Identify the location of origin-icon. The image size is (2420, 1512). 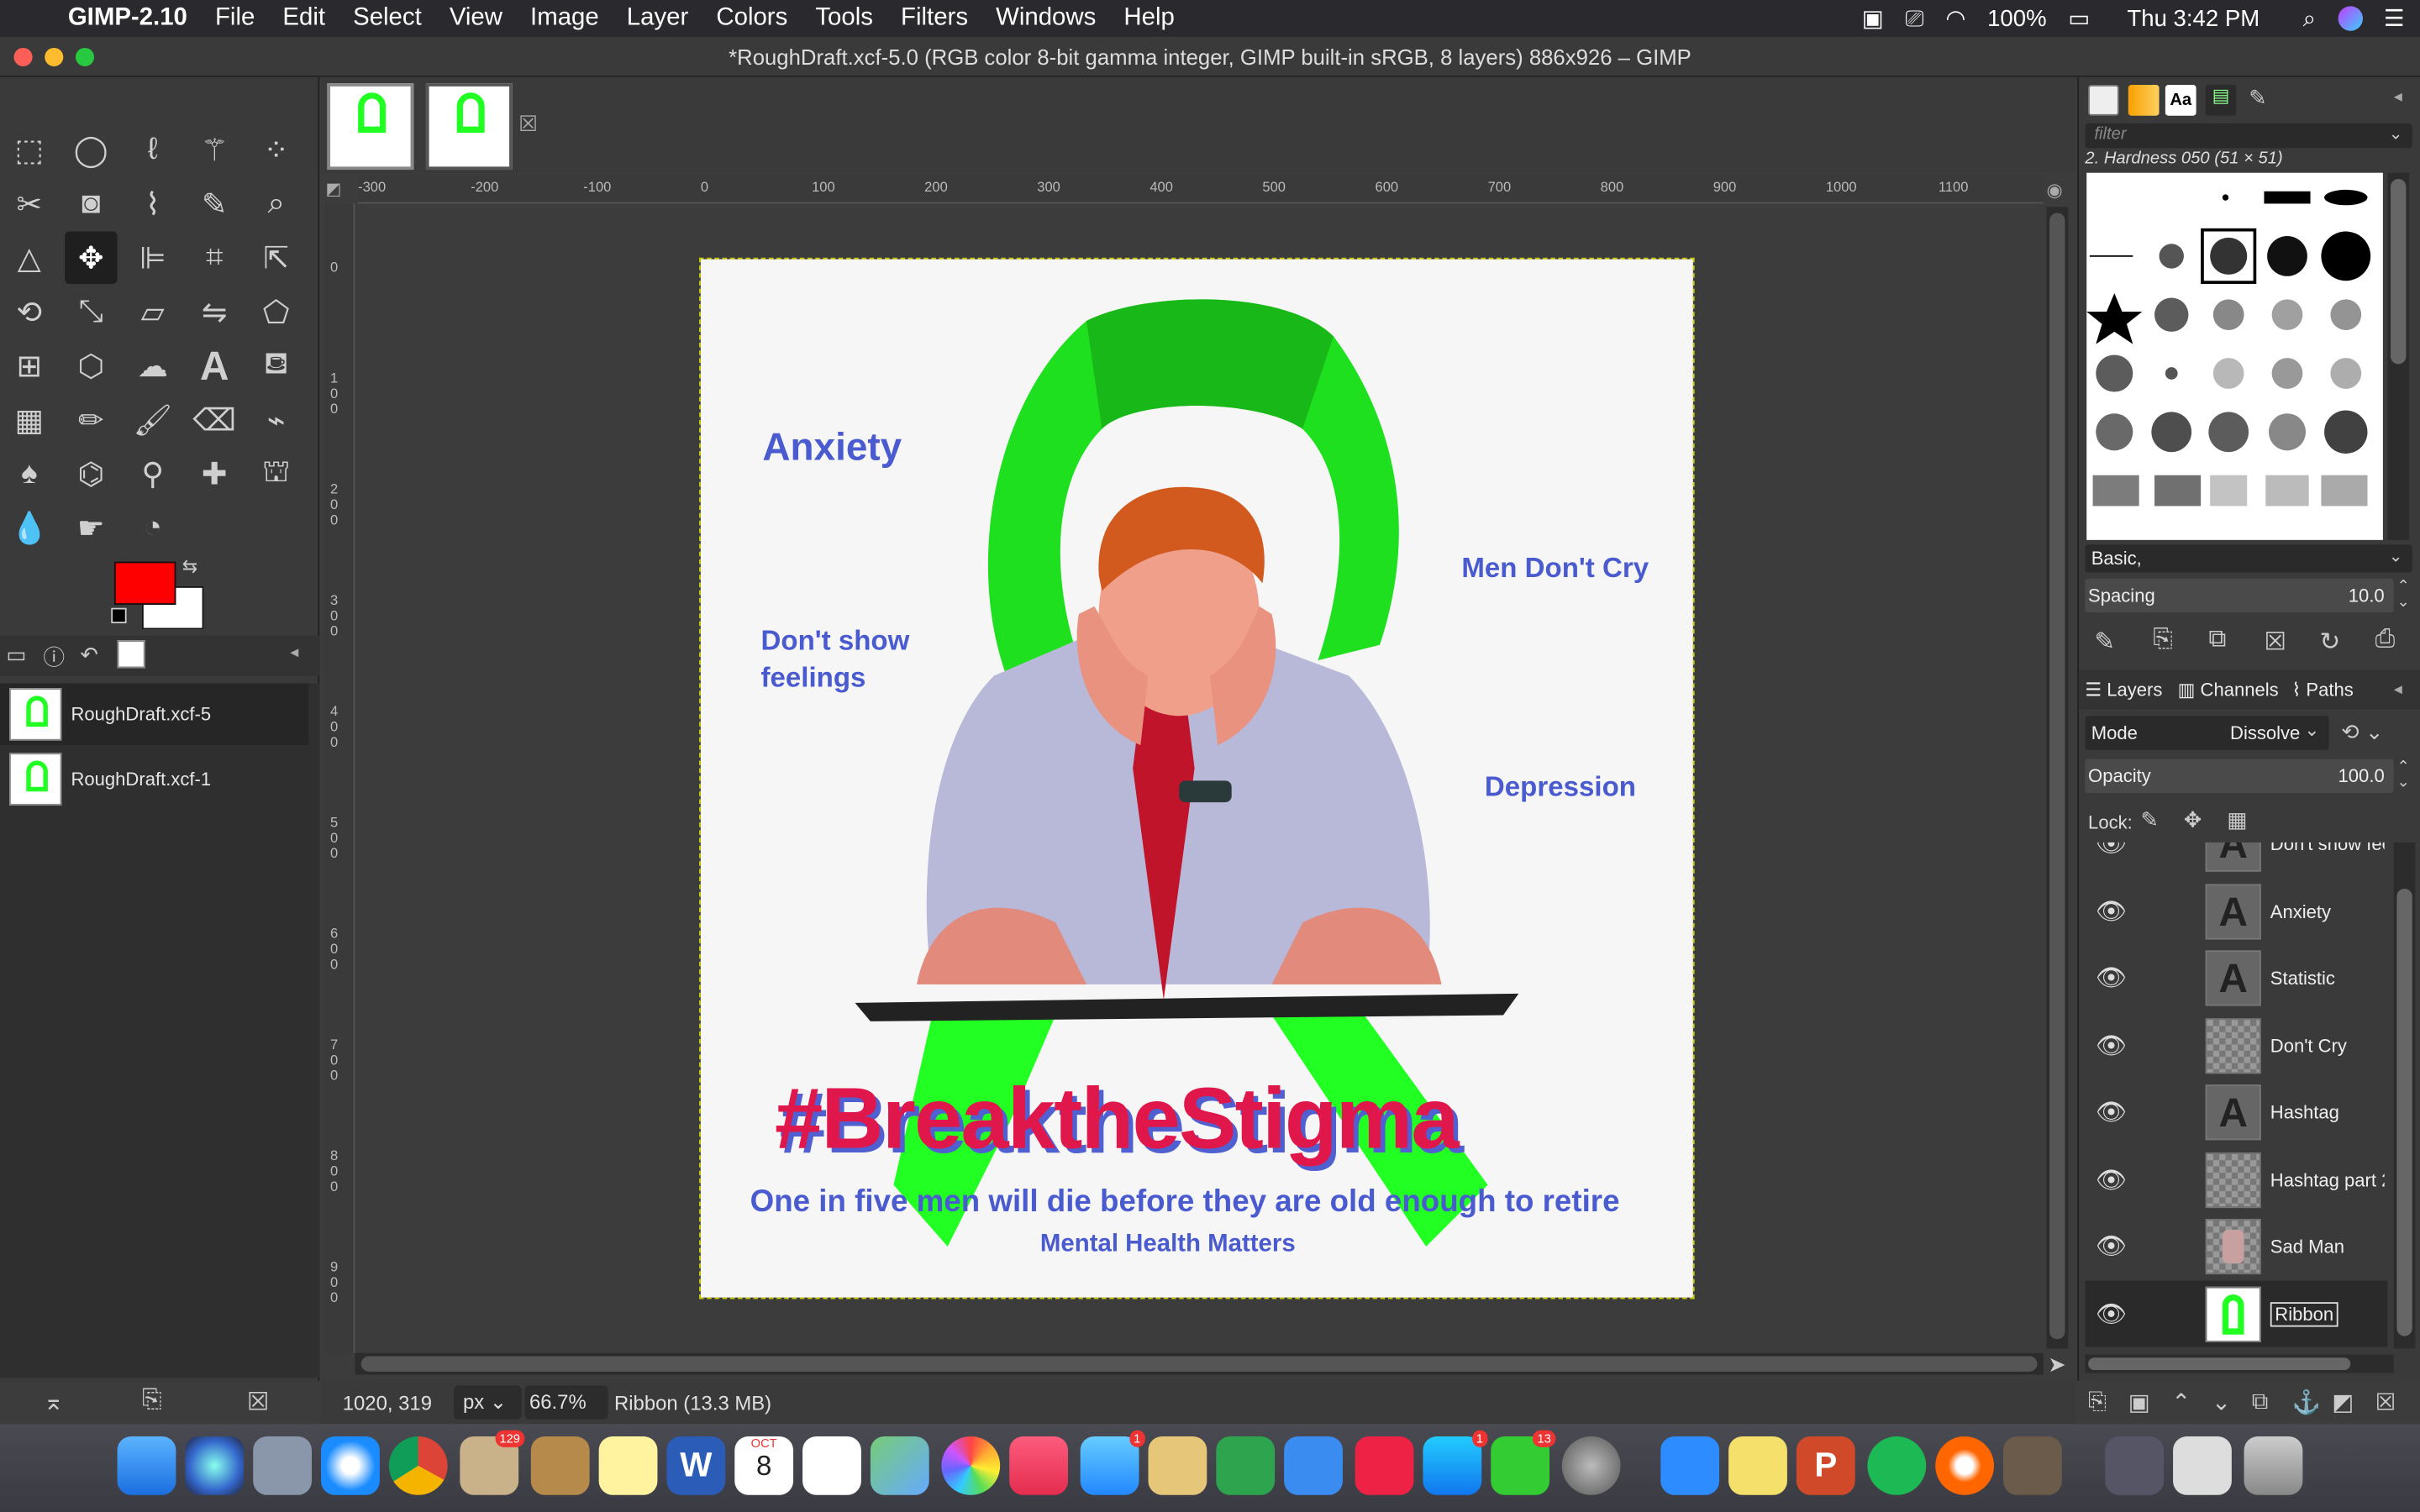
(1965, 1465).